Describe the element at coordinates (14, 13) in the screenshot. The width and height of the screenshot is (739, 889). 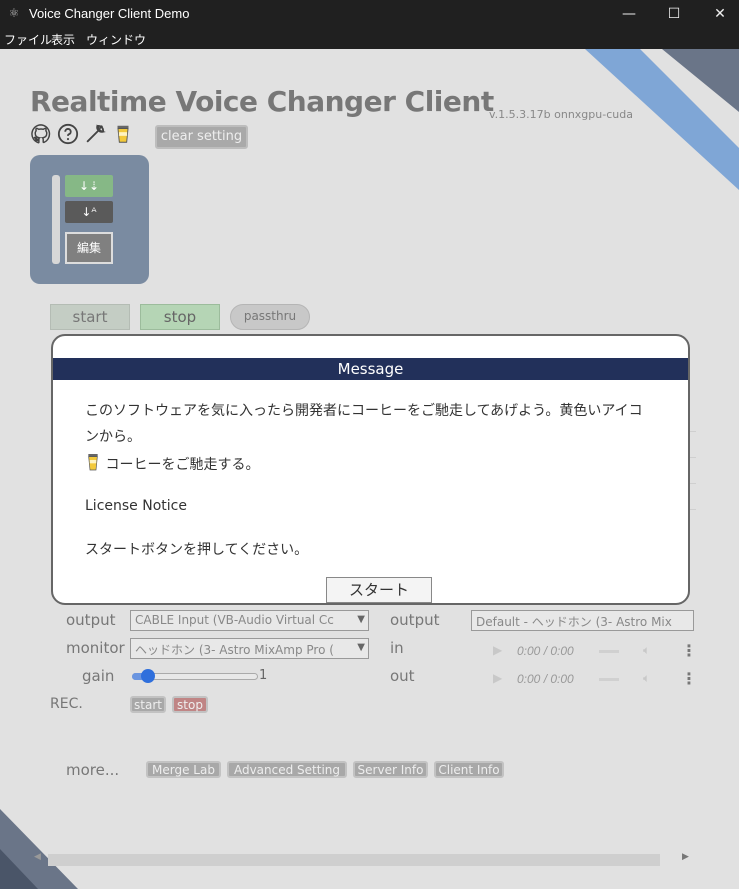
I see `app-icon: ⚛` at that location.